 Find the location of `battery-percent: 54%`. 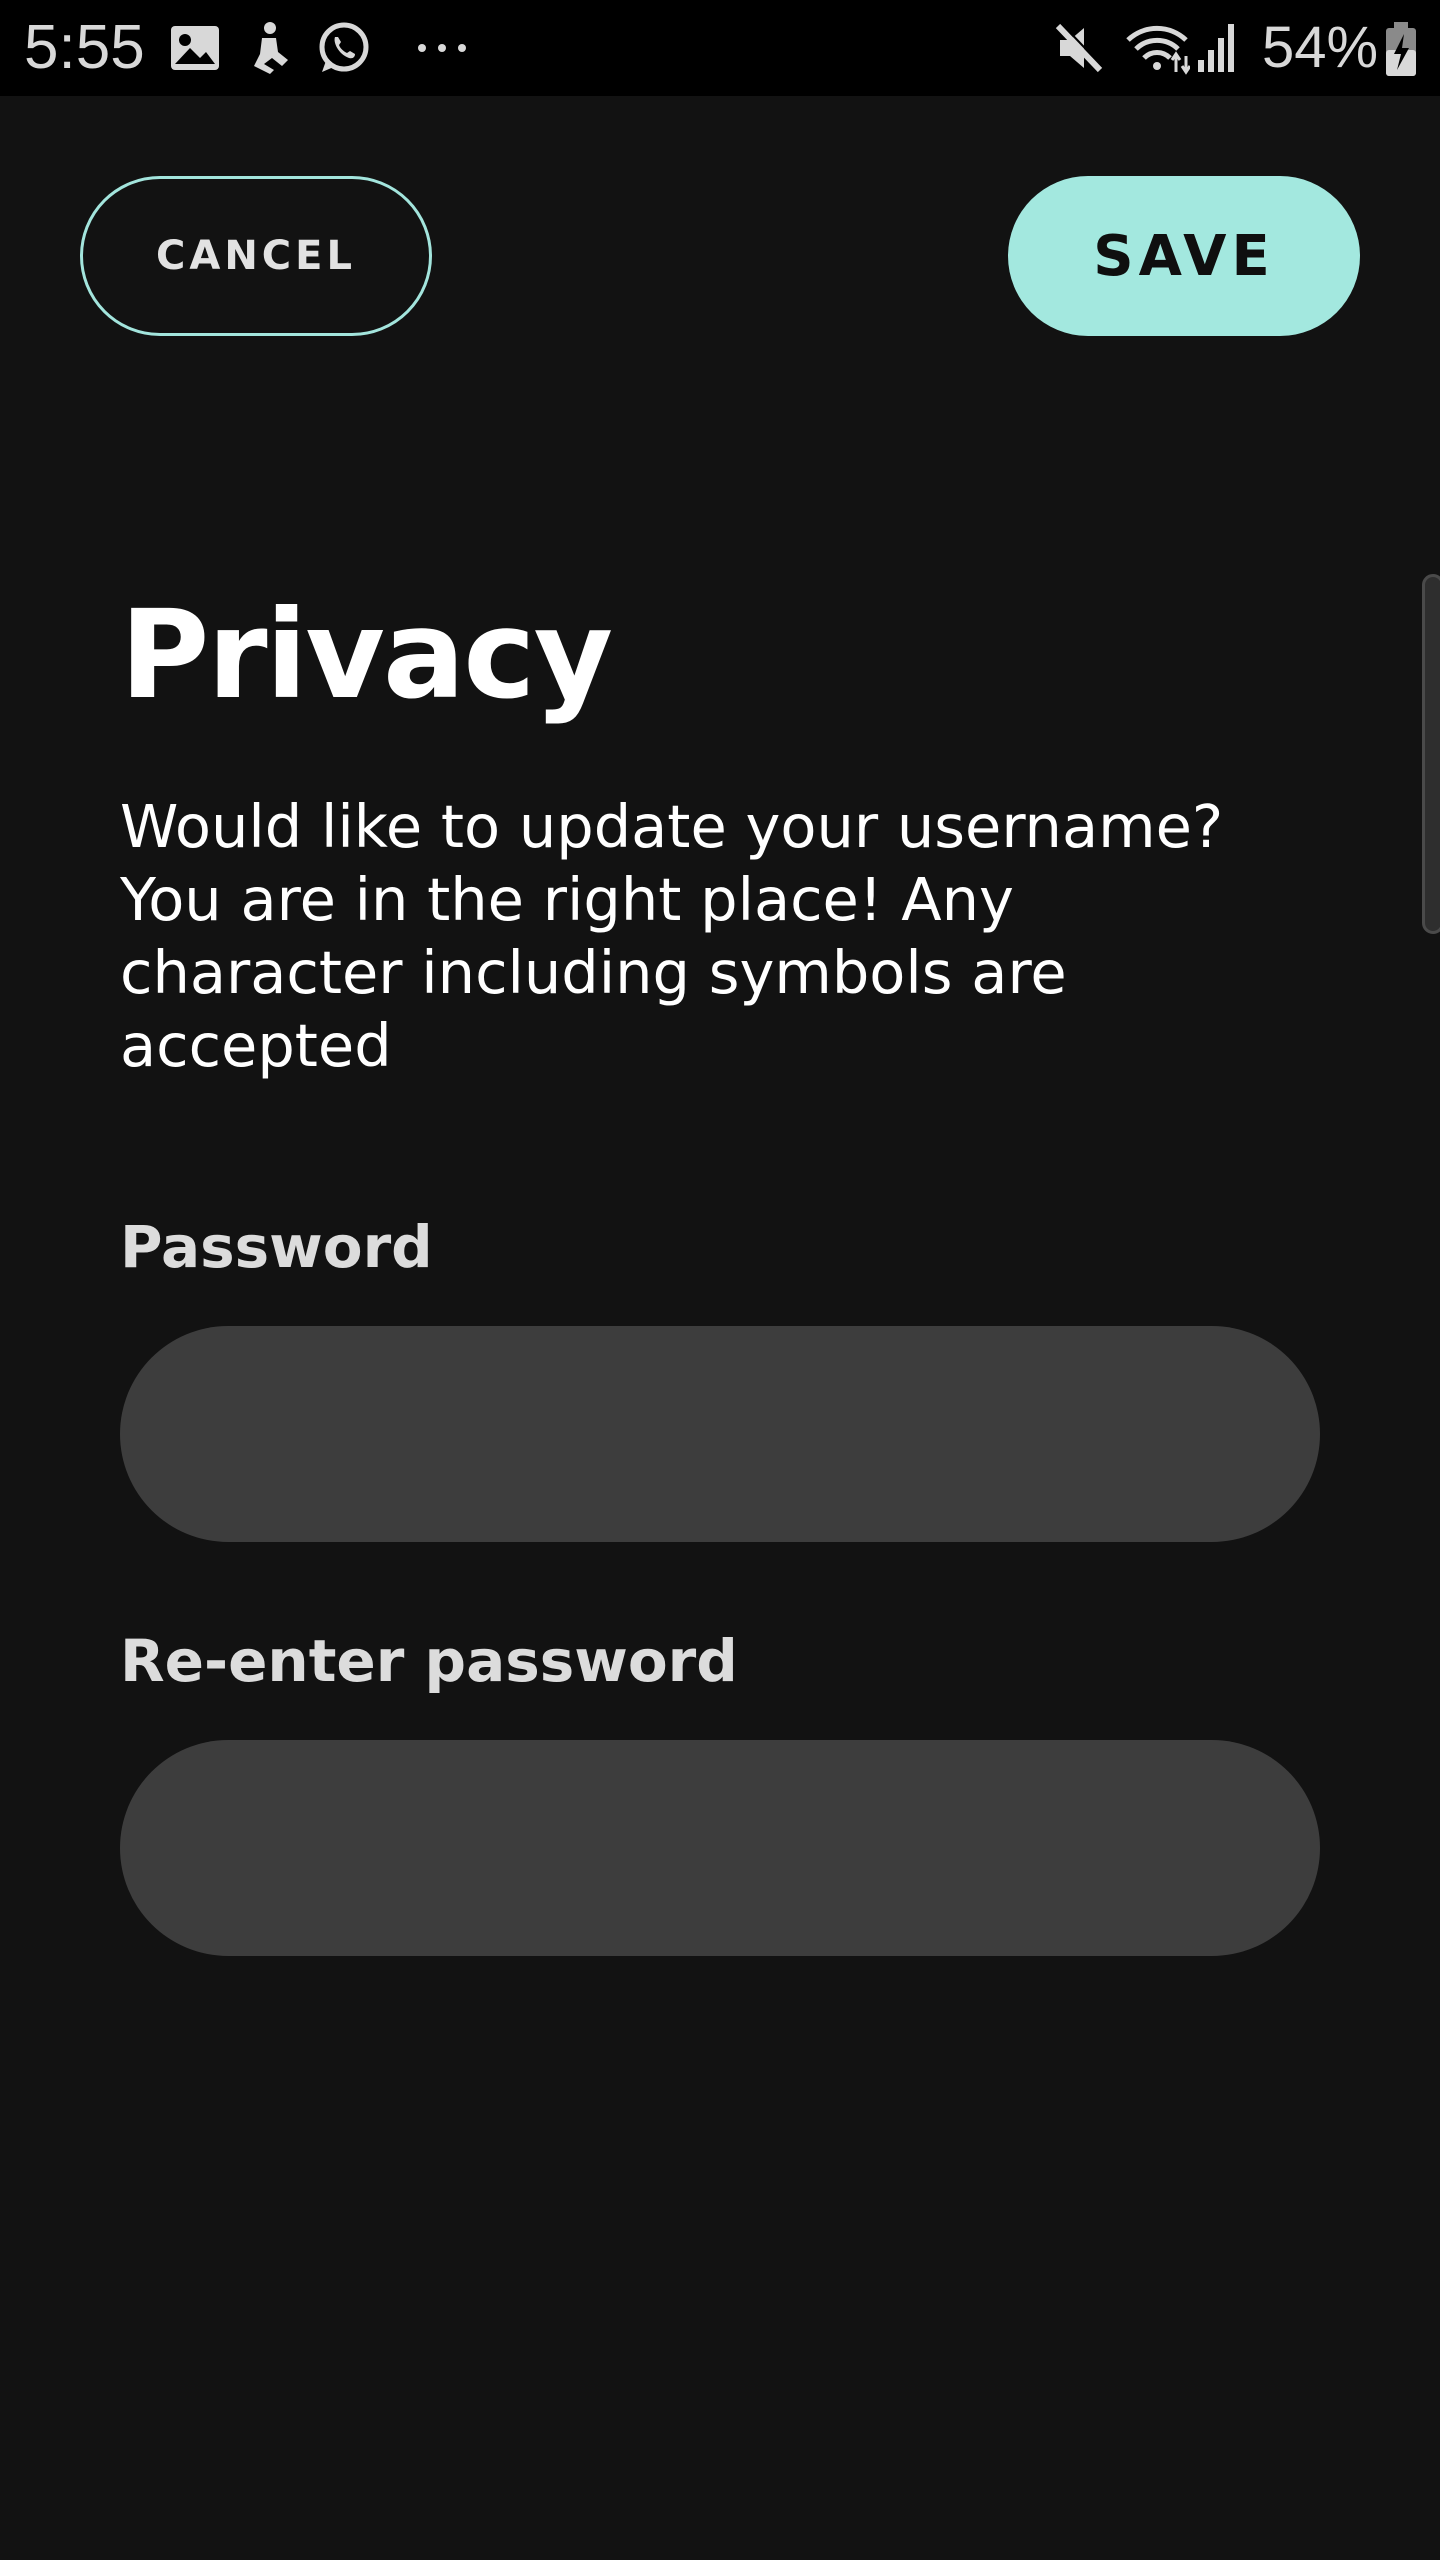

battery-percent: 54% is located at coordinates (1320, 47).